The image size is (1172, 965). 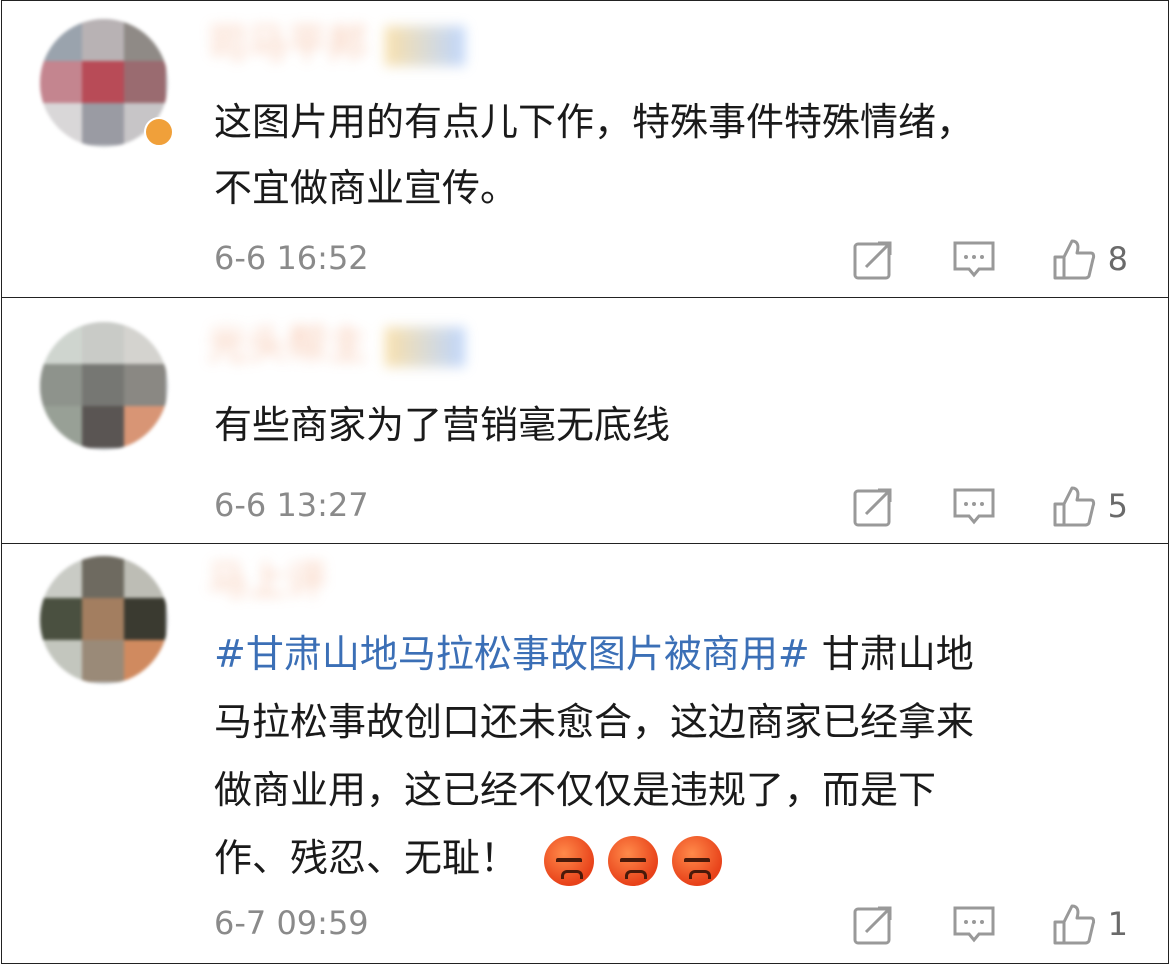 What do you see at coordinates (336, 44) in the screenshot?
I see `nickname-blurred: 司马平邦` at bounding box center [336, 44].